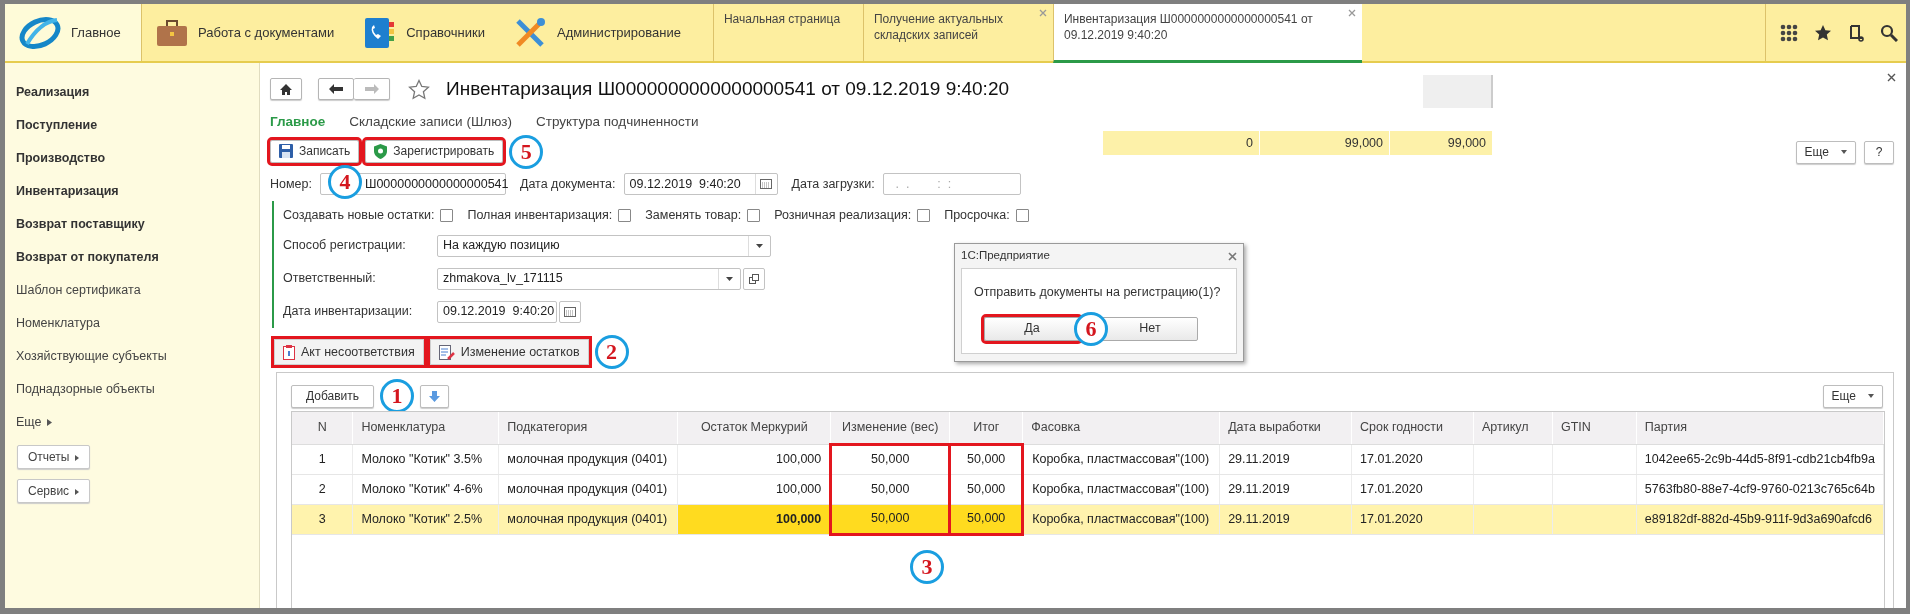 The height and width of the screenshot is (614, 1910). I want to click on back-button, so click(336, 89).